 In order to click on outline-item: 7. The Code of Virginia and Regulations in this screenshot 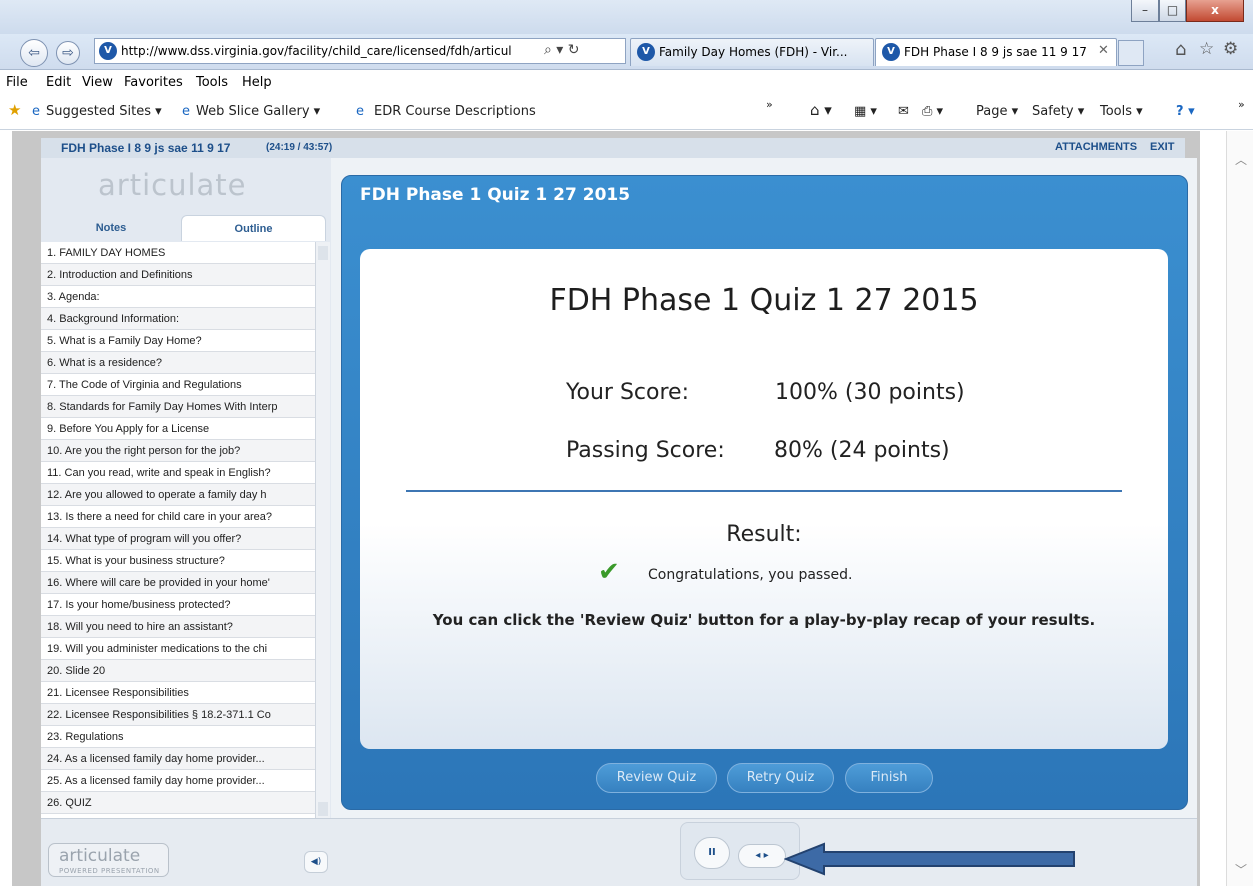, I will do `click(178, 385)`.